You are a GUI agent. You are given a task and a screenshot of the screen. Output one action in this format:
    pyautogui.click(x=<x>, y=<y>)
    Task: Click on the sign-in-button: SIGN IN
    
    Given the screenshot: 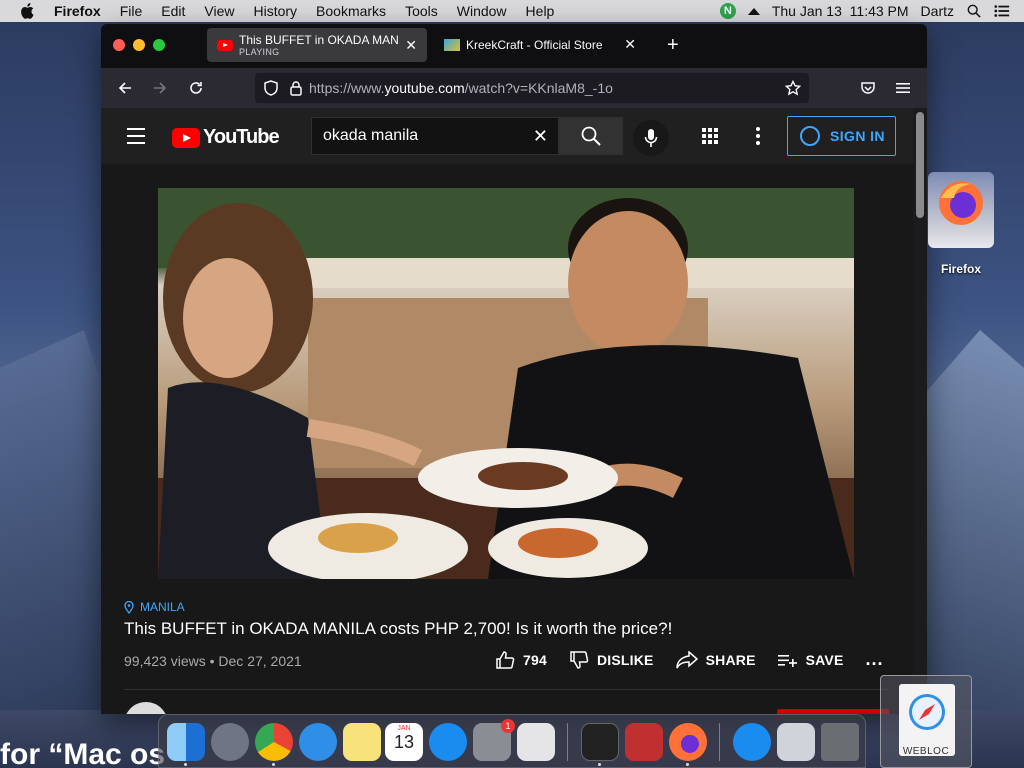 What is the action you would take?
    pyautogui.click(x=841, y=136)
    